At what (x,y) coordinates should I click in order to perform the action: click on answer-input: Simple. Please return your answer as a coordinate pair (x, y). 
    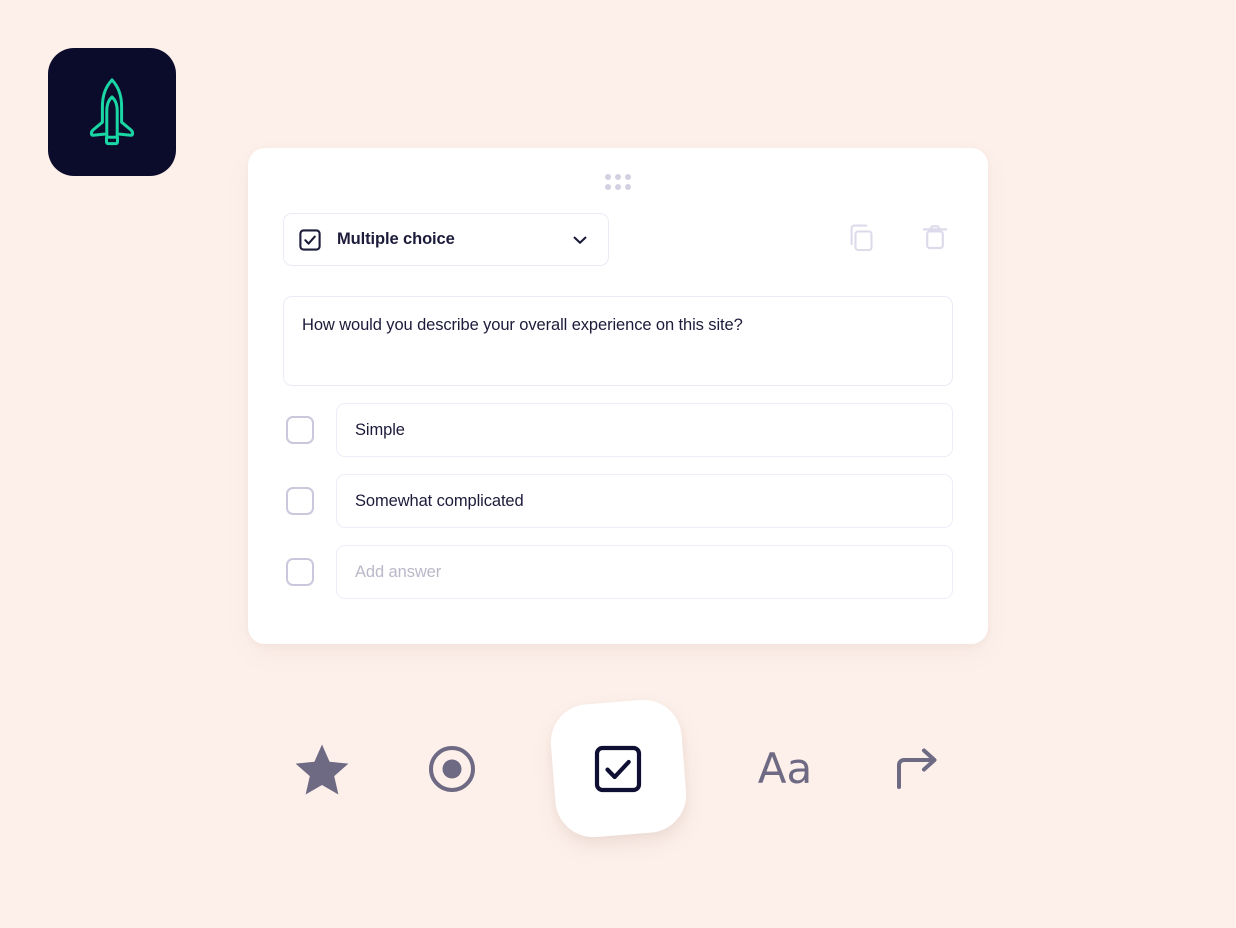
    Looking at the image, I should click on (644, 430).